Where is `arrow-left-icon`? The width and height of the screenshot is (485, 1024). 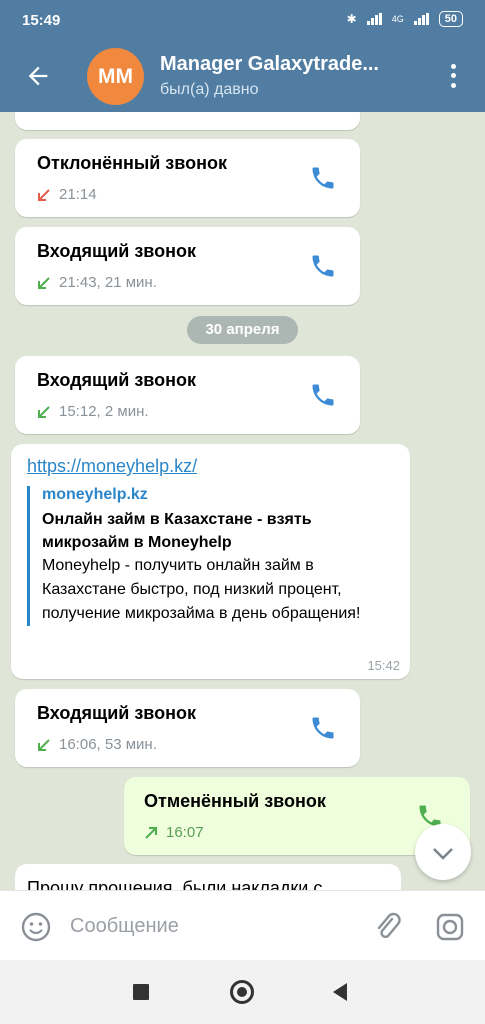 arrow-left-icon is located at coordinates (38, 76).